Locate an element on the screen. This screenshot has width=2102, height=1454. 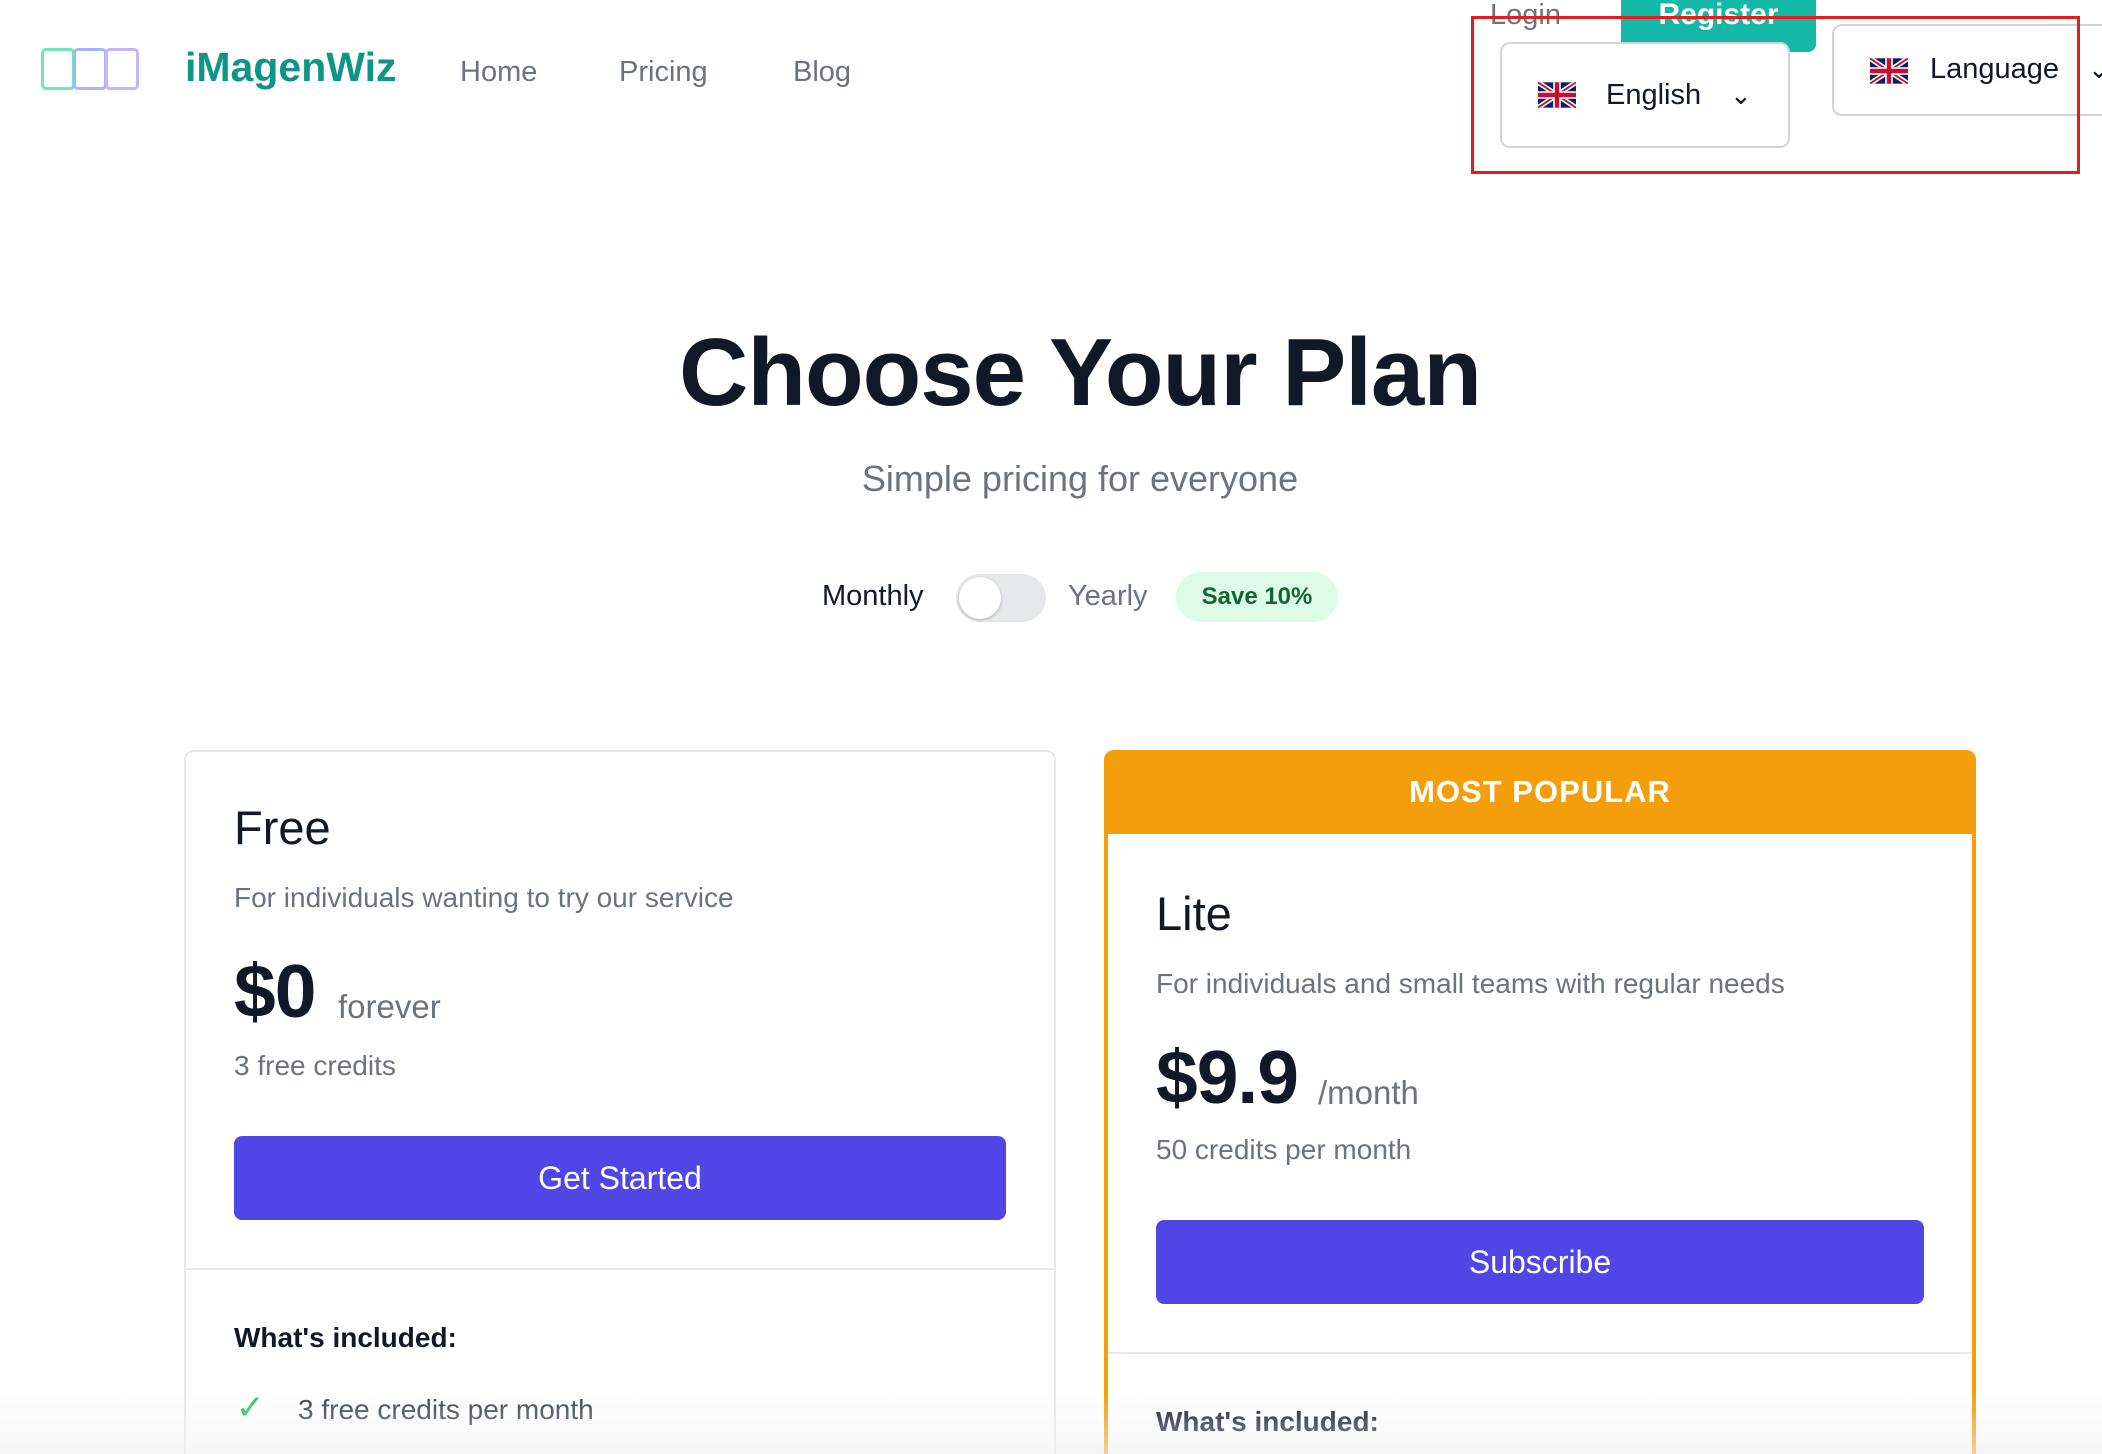
check-icon: ✓ is located at coordinates (250, 1408).